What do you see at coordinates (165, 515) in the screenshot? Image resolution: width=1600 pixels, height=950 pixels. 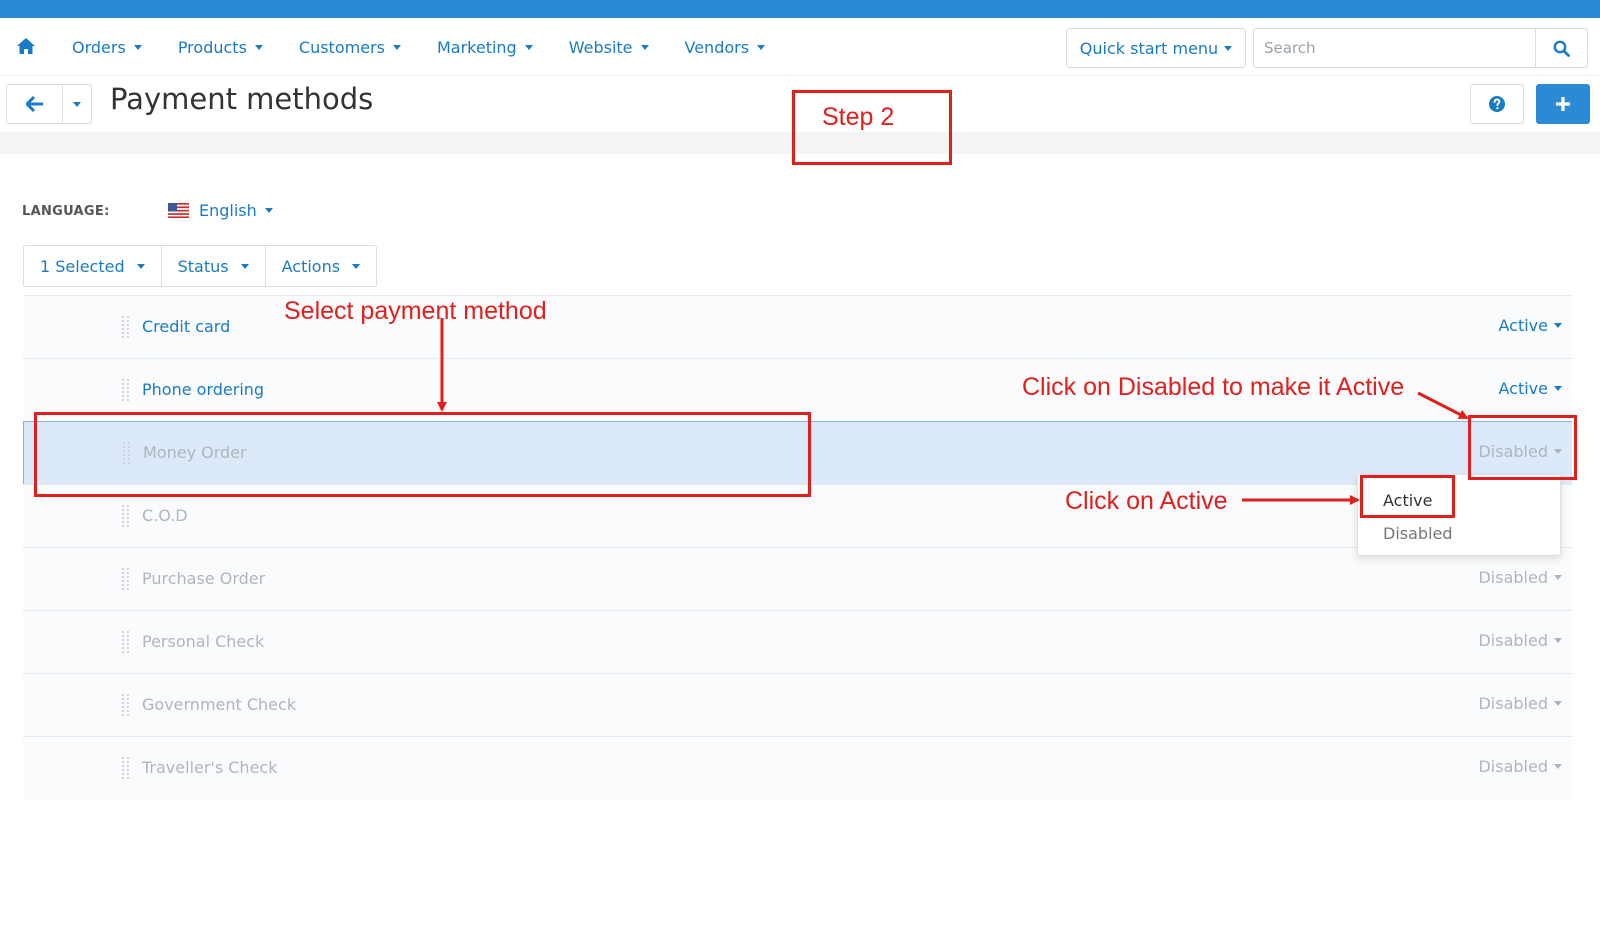 I see `payment-method-name: C.O.D` at bounding box center [165, 515].